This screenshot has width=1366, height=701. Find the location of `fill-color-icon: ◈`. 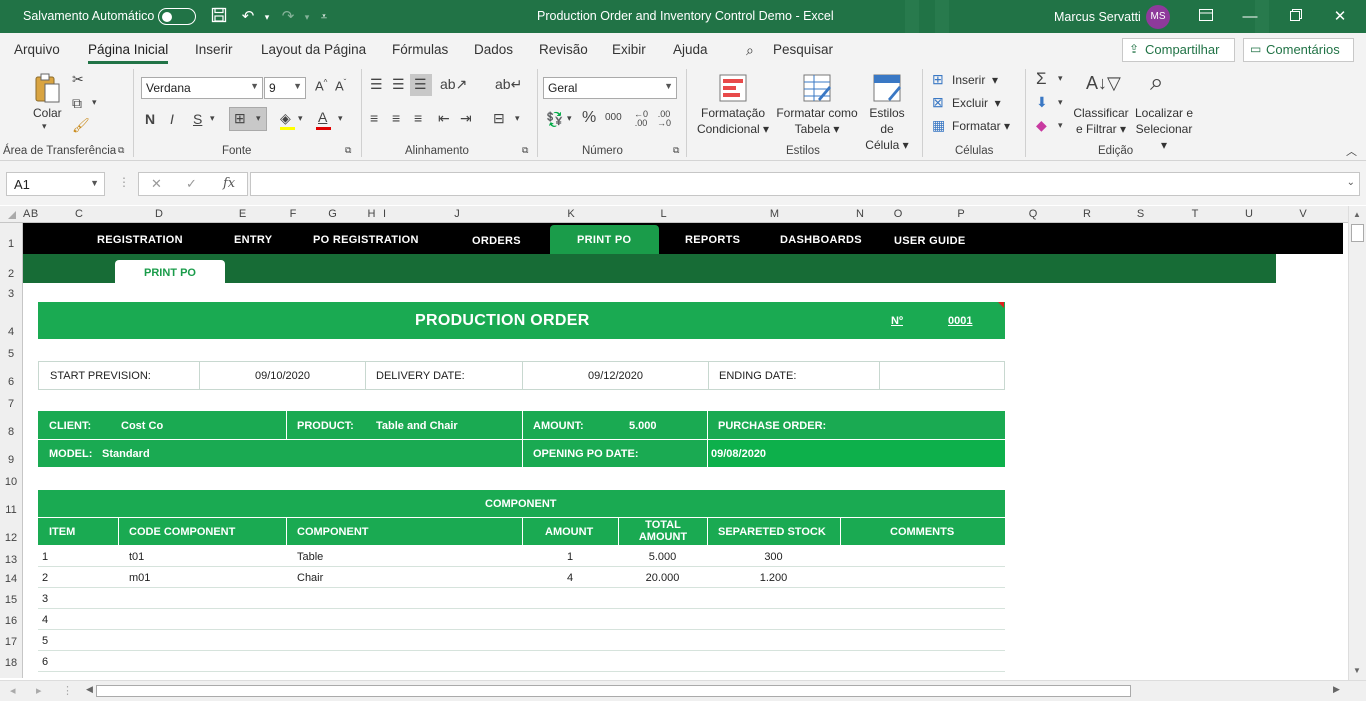

fill-color-icon: ◈ is located at coordinates (285, 118).